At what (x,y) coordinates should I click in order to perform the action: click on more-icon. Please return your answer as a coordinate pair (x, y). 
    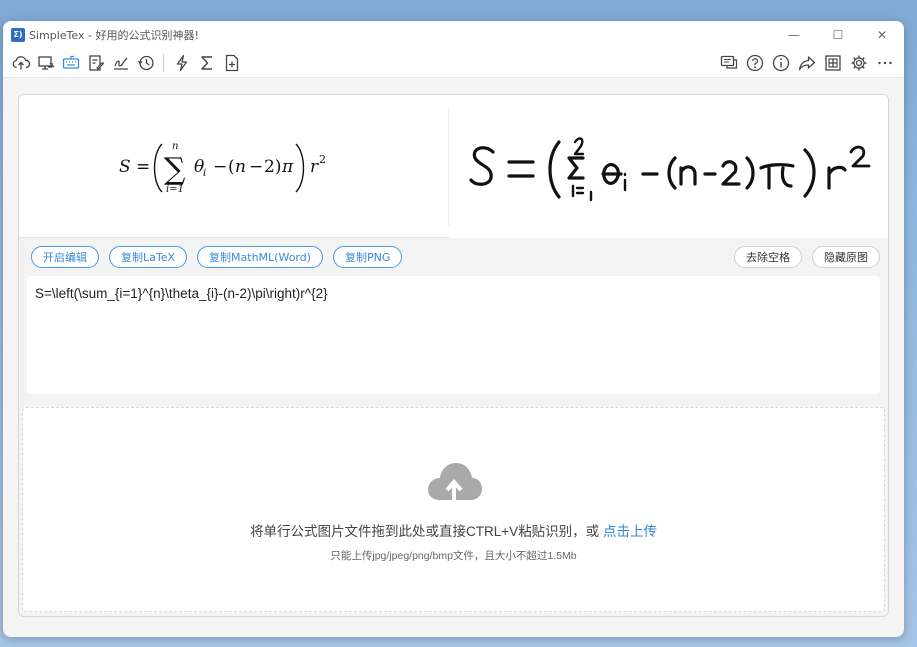
    Looking at the image, I should click on (885, 63).